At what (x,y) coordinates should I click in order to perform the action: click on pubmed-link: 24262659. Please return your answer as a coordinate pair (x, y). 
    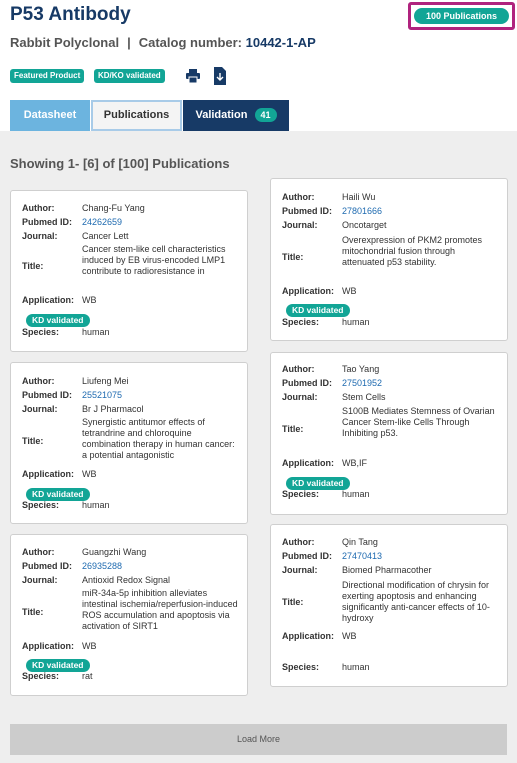
    Looking at the image, I should click on (160, 222).